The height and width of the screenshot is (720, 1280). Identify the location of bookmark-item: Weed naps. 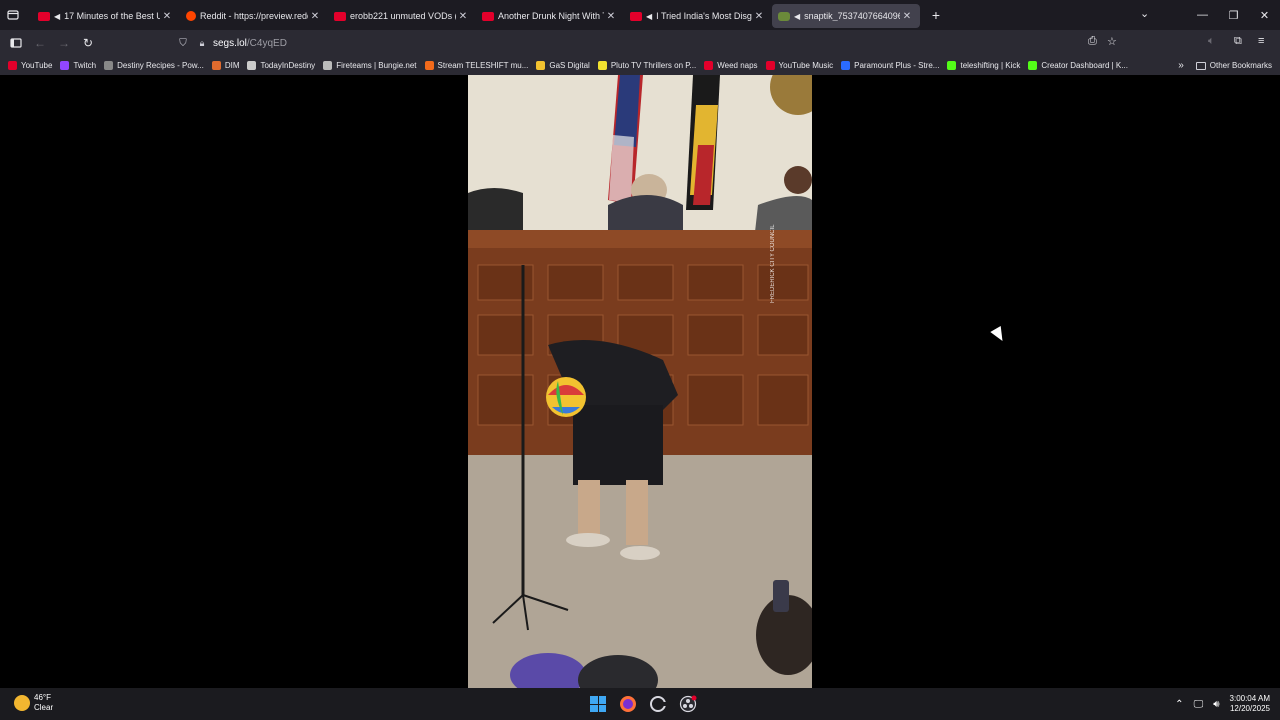
(731, 65).